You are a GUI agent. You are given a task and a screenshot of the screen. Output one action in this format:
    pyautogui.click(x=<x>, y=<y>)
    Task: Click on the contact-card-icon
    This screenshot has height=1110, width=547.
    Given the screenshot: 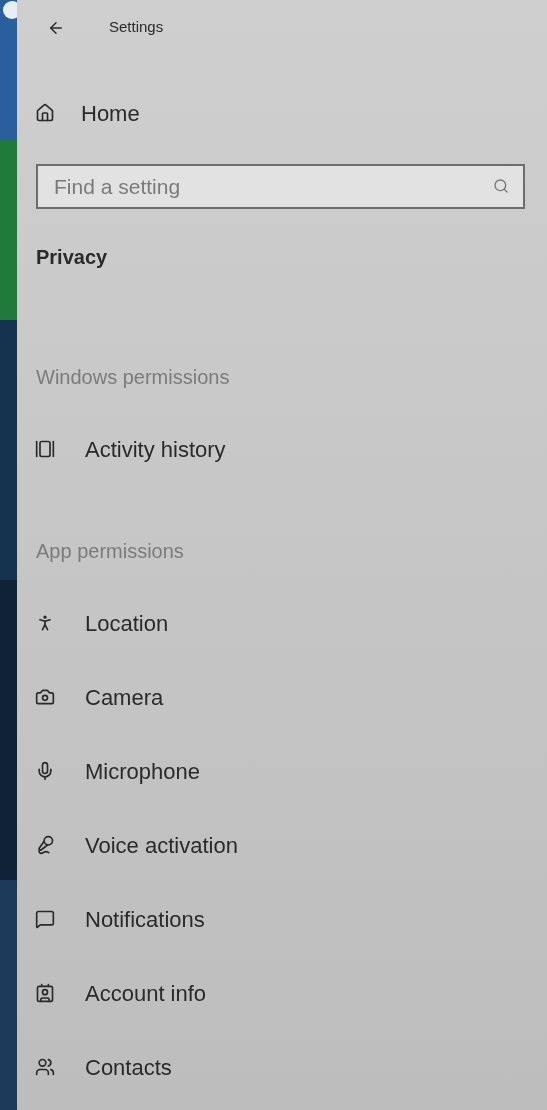 What is the action you would take?
    pyautogui.click(x=45, y=993)
    